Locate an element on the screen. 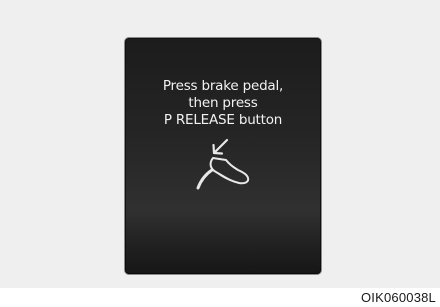 The height and width of the screenshot is (307, 440). figure-caption: OIK060038L is located at coordinates (398, 297).